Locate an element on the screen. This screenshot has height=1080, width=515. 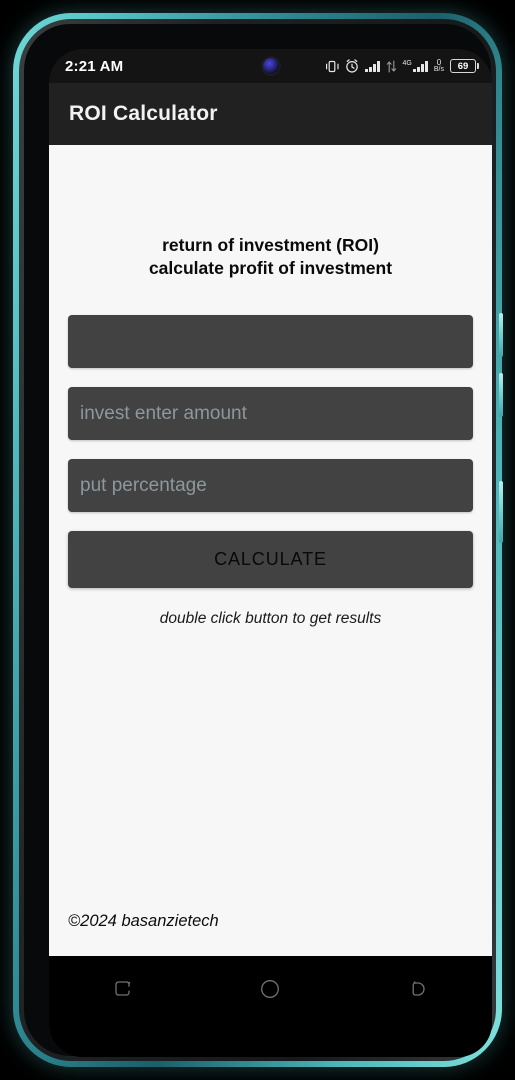
front-camera-icon is located at coordinates (270, 66).